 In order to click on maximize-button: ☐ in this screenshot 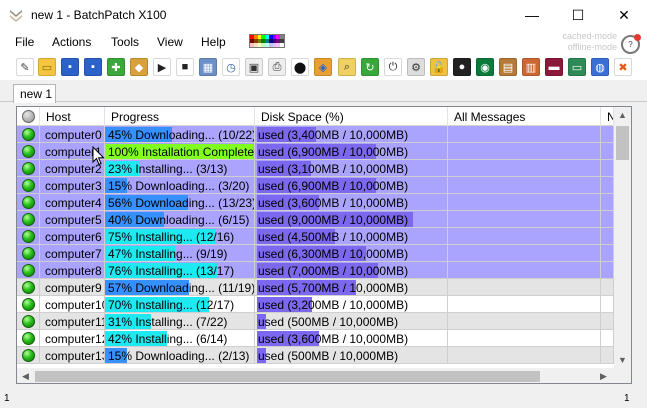, I will do `click(578, 15)`.